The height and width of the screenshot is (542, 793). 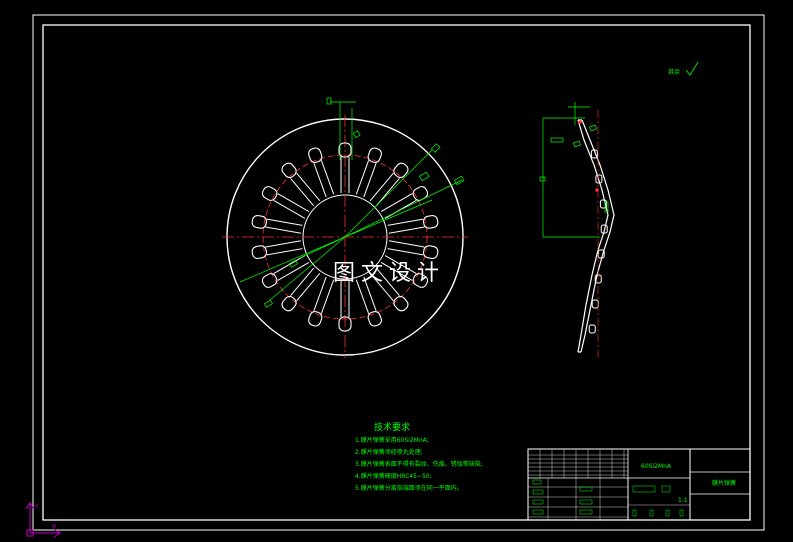 I want to click on watermark-text: 图文设计, so click(x=389, y=273).